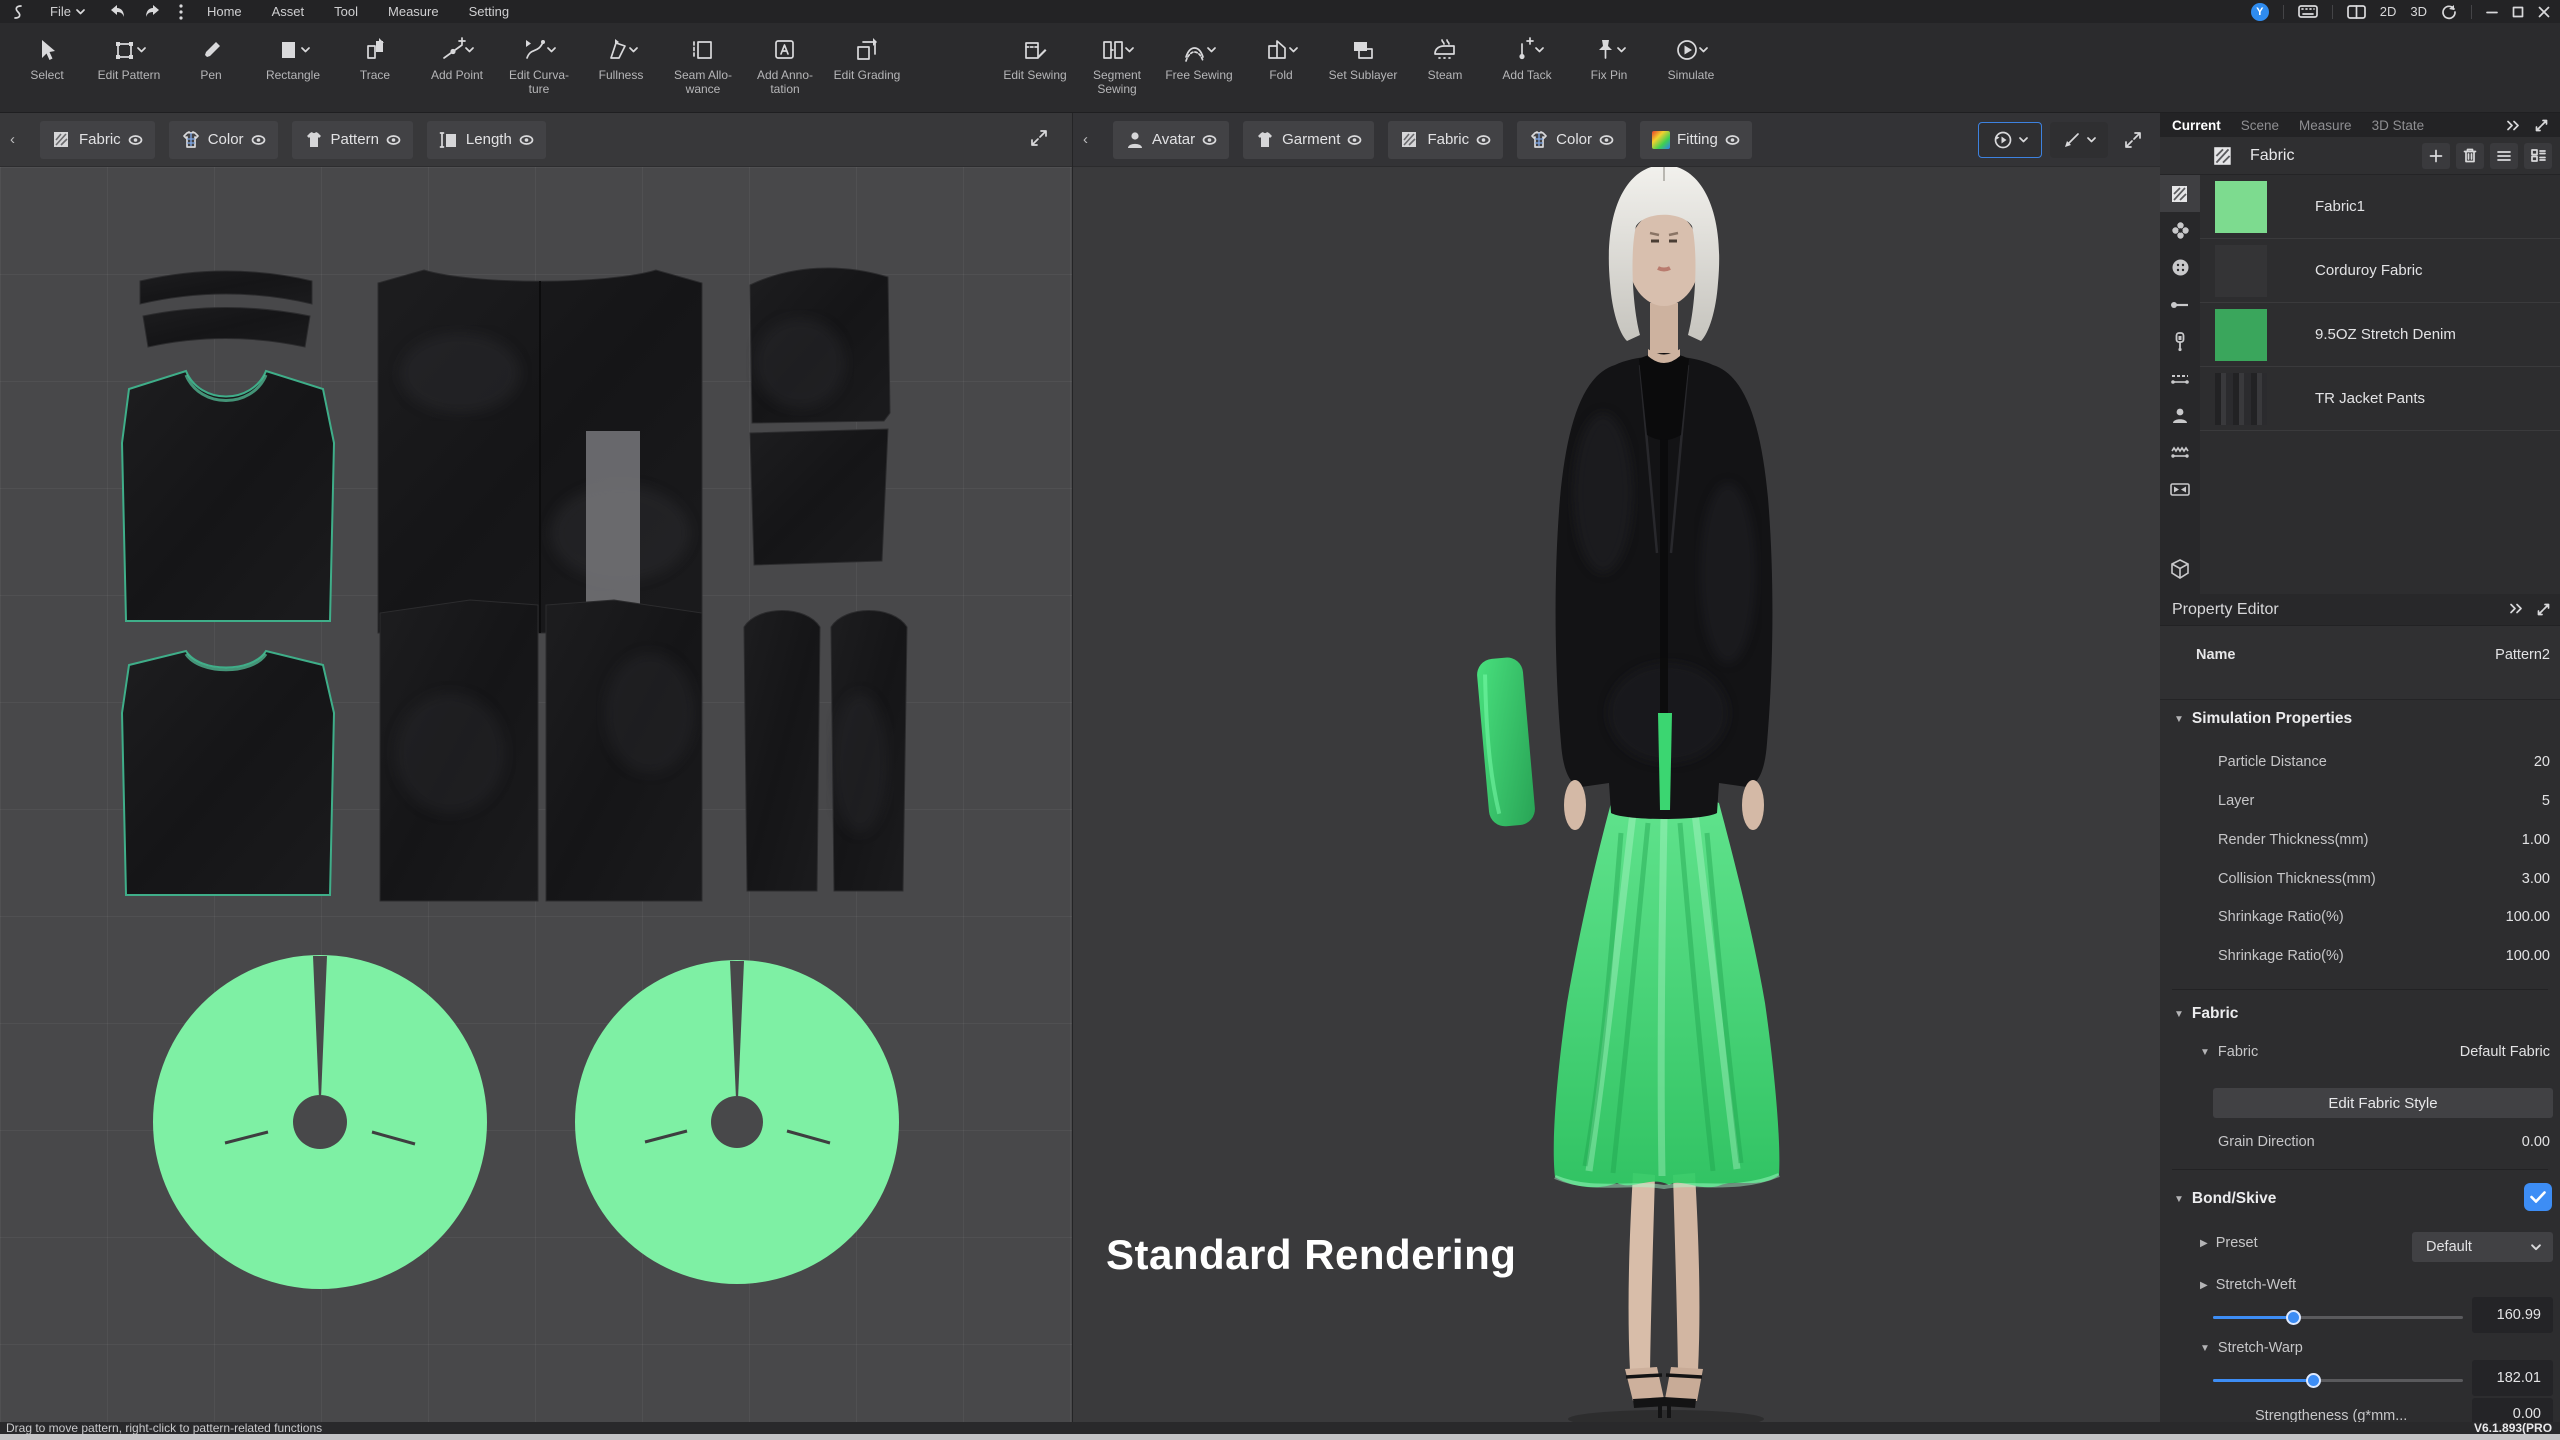  What do you see at coordinates (1445, 64) in the screenshot?
I see `steam-tool: Steam` at bounding box center [1445, 64].